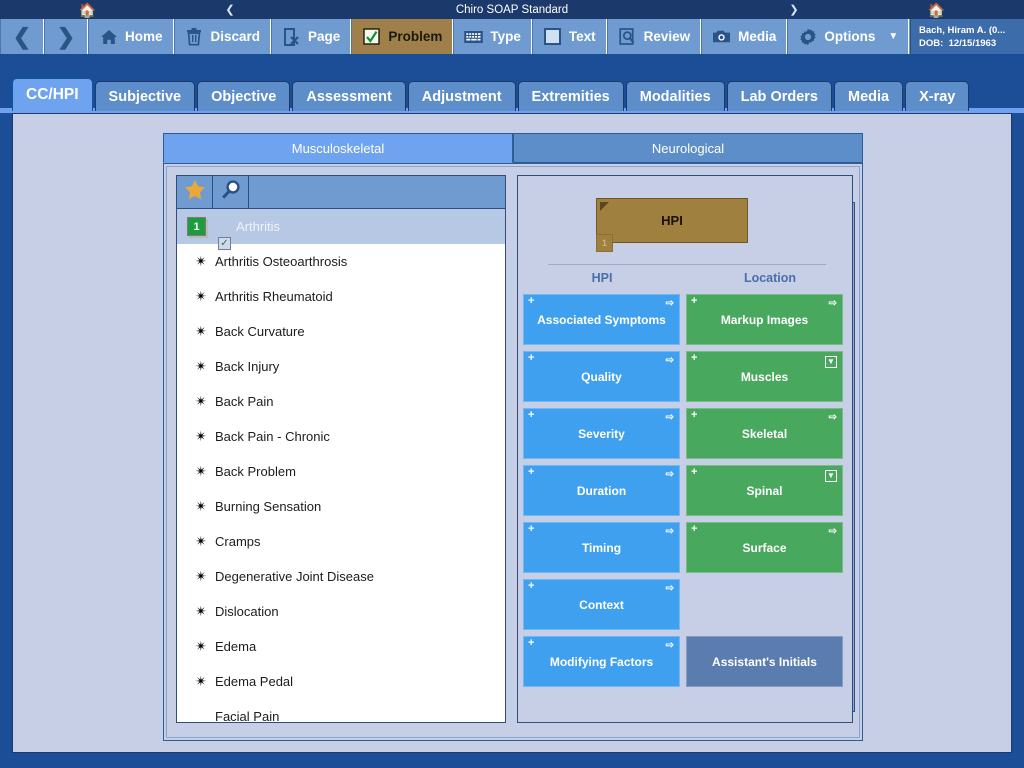  I want to click on problem-list-item: ✴ Back Pain, so click(341, 401).